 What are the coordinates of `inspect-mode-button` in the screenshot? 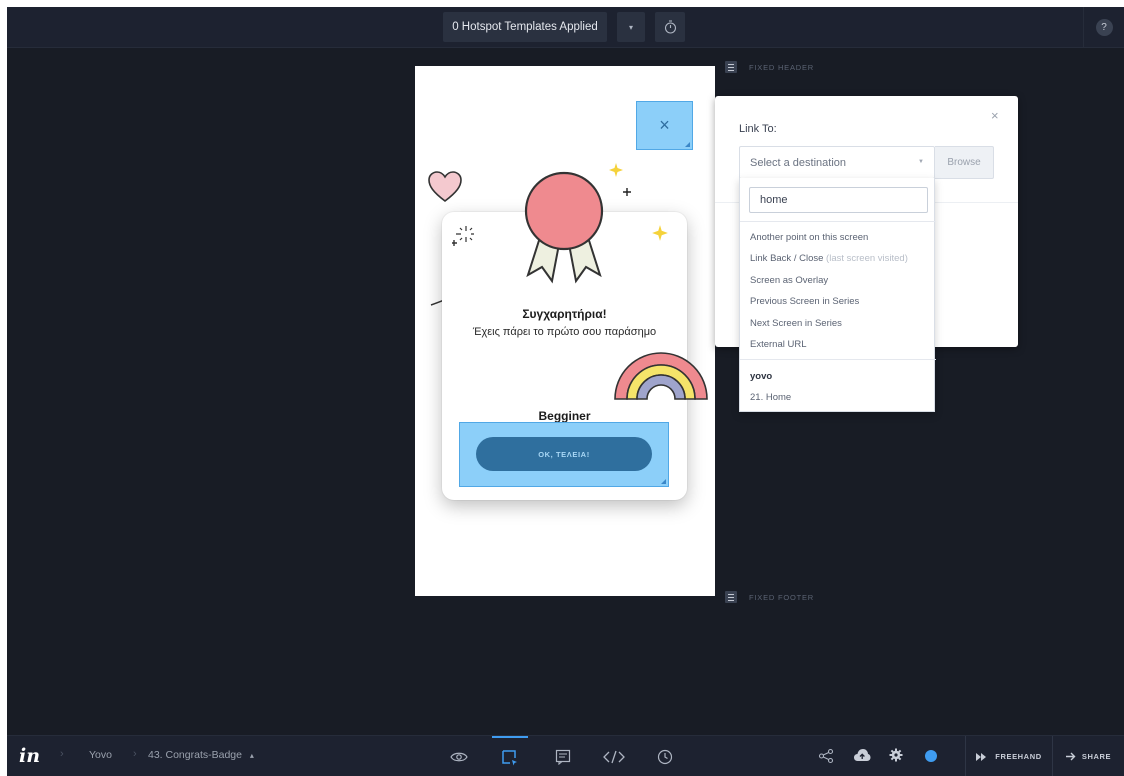 It's located at (614, 756).